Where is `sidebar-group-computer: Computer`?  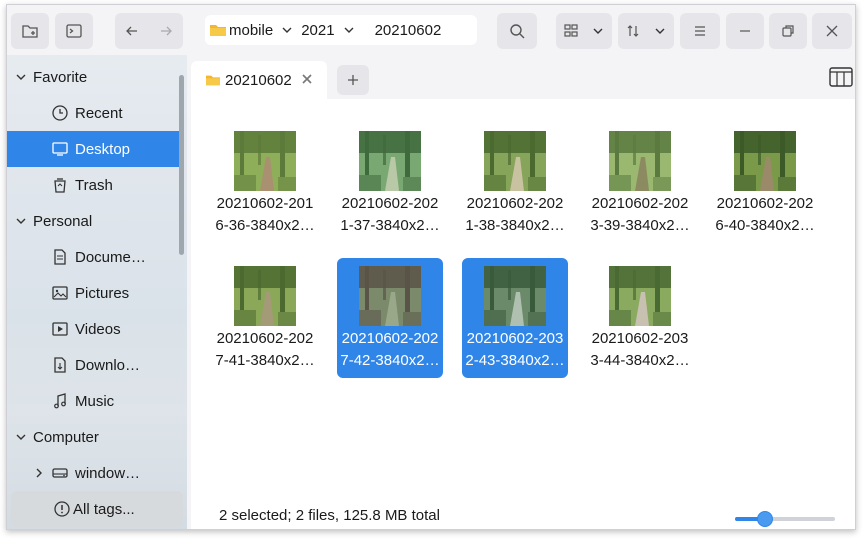
sidebar-group-computer: Computer is located at coordinates (94, 437).